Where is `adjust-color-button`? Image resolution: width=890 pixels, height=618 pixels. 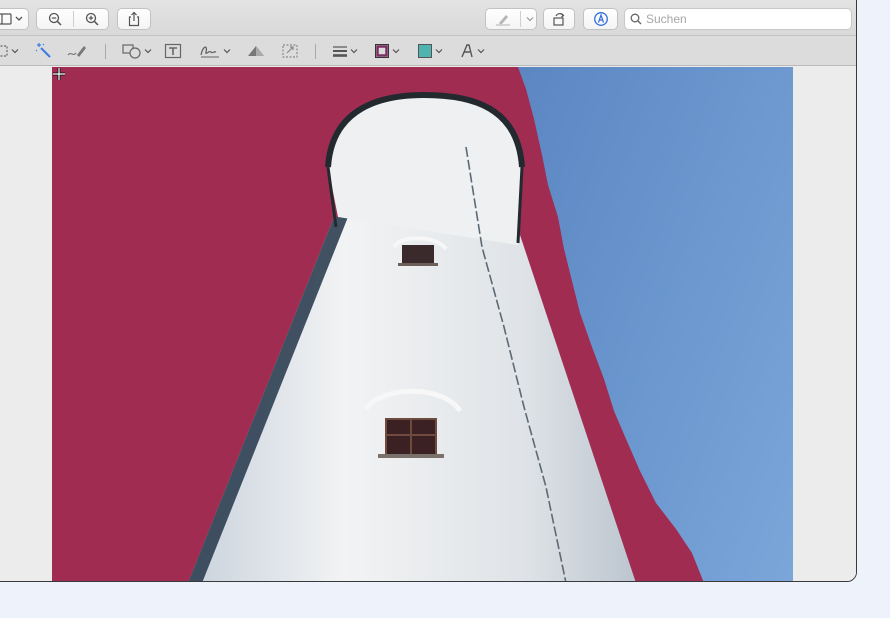 adjust-color-button is located at coordinates (256, 51).